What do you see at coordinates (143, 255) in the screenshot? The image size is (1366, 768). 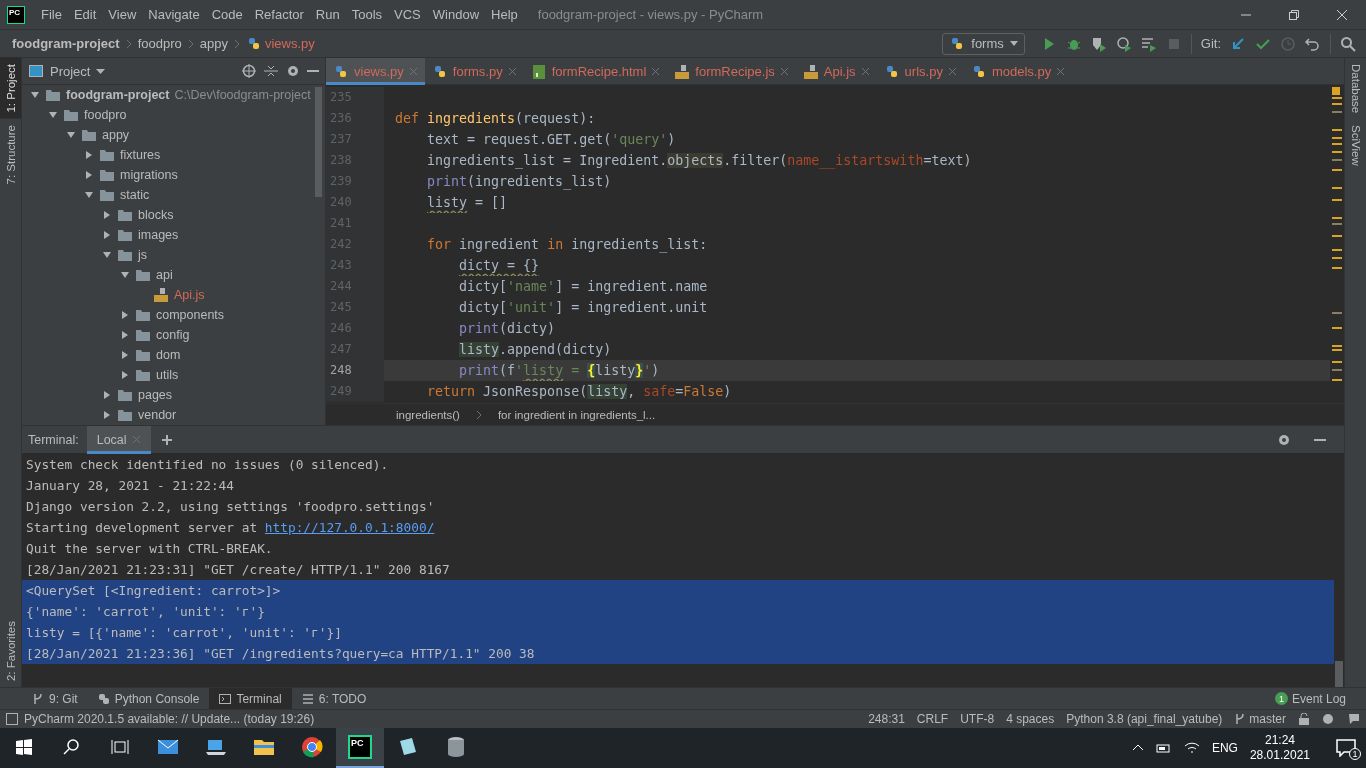 I see `folder-name: js` at bounding box center [143, 255].